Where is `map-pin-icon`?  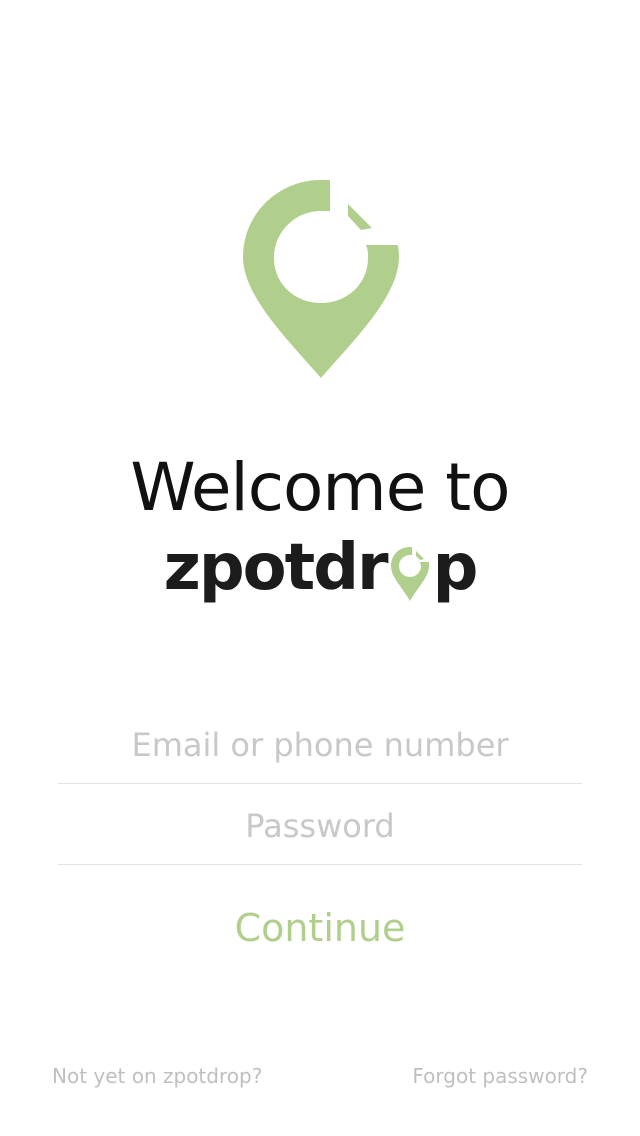 map-pin-icon is located at coordinates (321, 279).